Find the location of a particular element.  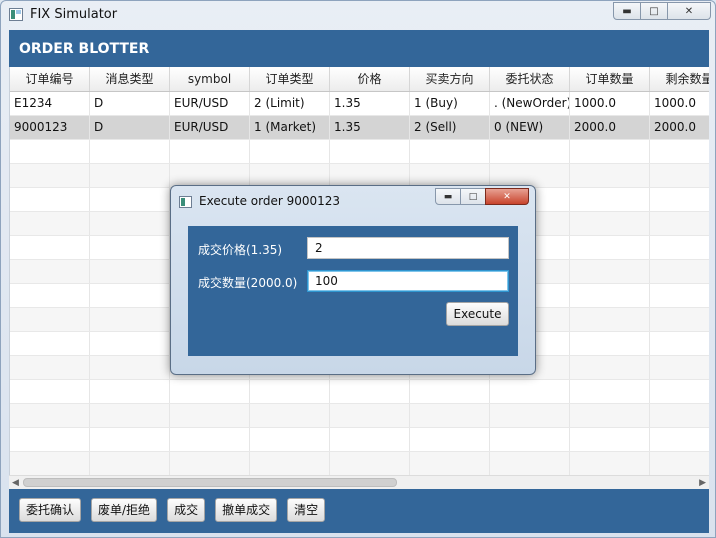

window-title: FIX Simulator is located at coordinates (74, 14).